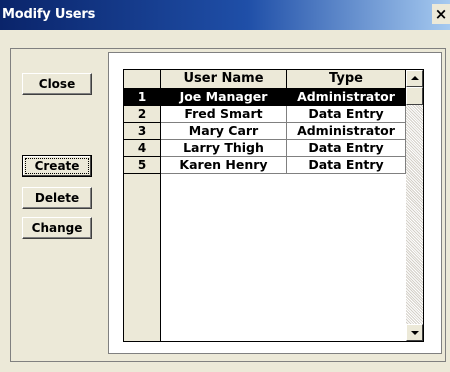 The width and height of the screenshot is (450, 372). I want to click on window-title: Modify Users, so click(49, 14).